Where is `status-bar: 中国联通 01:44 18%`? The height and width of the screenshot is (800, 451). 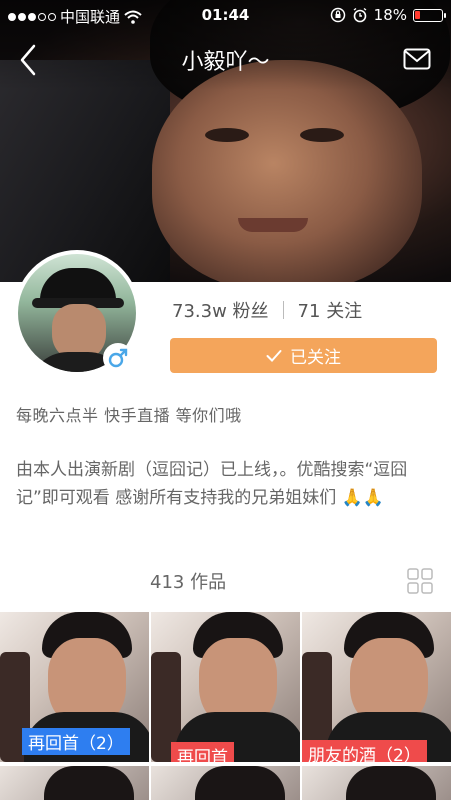 status-bar: 中国联通 01:44 18% is located at coordinates (225, 15).